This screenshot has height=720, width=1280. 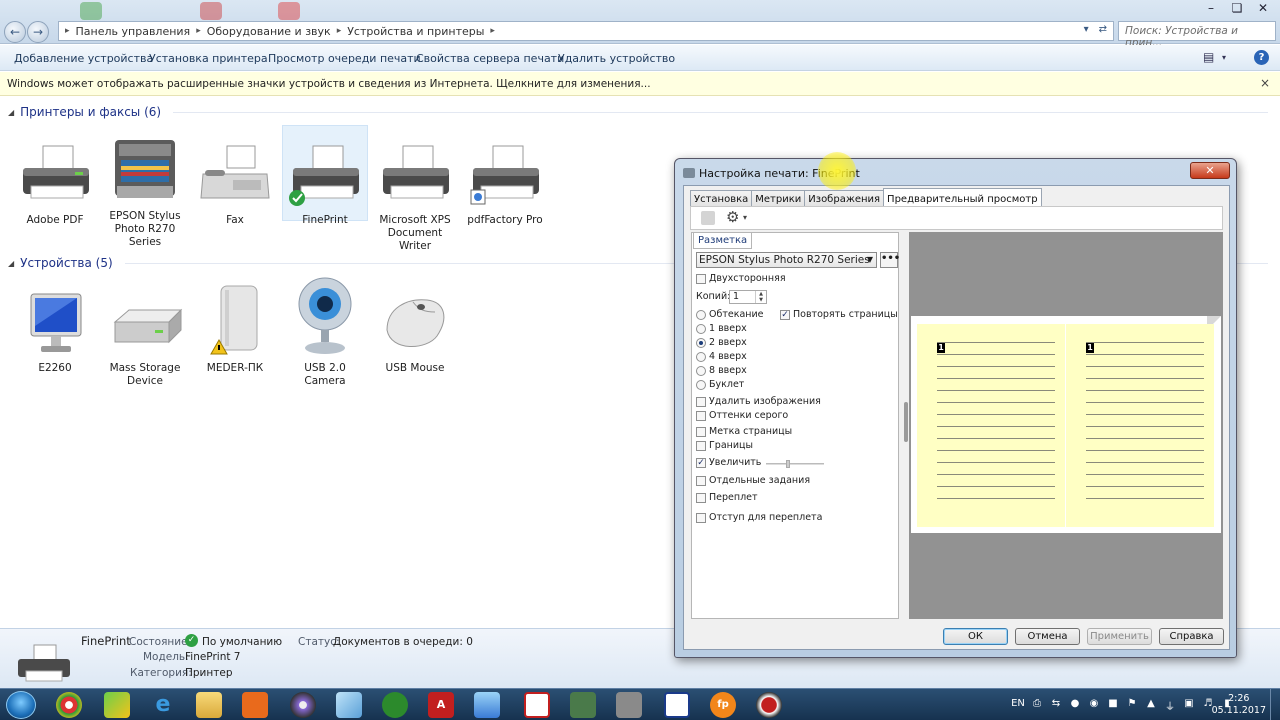 I want to click on utorrent-tray-icon: ●, so click(x=1075, y=705).